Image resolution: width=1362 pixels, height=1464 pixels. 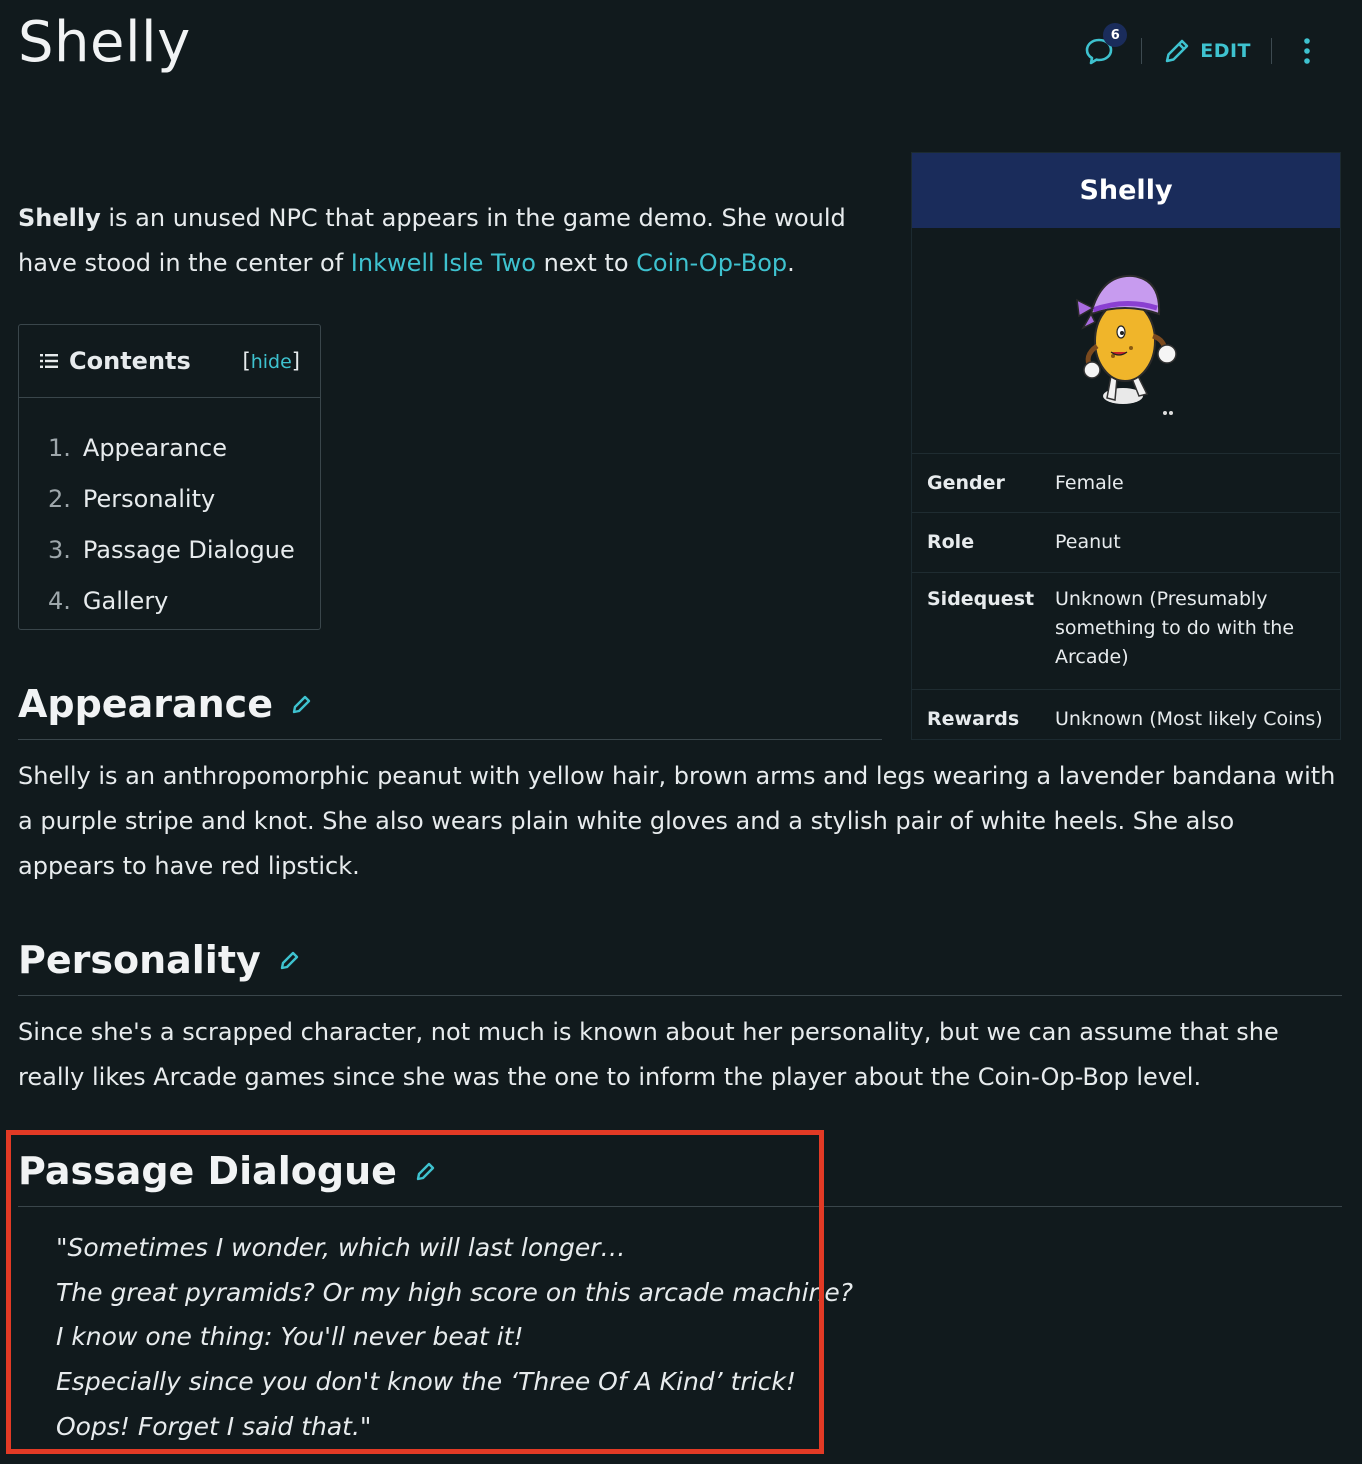 I want to click on toc-item-personality: 2. Personality, so click(x=184, y=498).